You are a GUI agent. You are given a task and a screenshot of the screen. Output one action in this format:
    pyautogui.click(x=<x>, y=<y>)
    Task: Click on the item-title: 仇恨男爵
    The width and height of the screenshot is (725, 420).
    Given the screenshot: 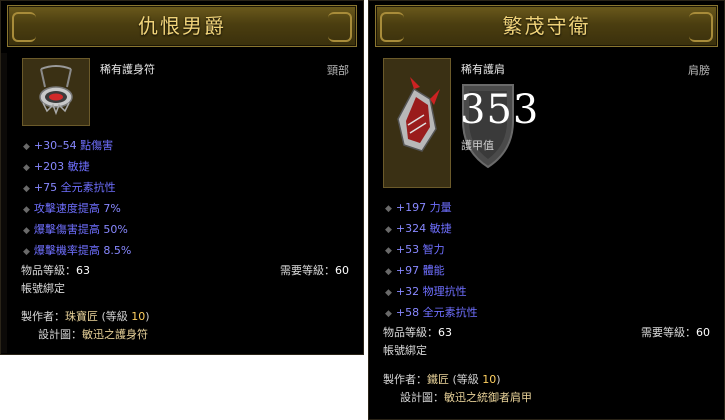 What is the action you would take?
    pyautogui.click(x=182, y=26)
    